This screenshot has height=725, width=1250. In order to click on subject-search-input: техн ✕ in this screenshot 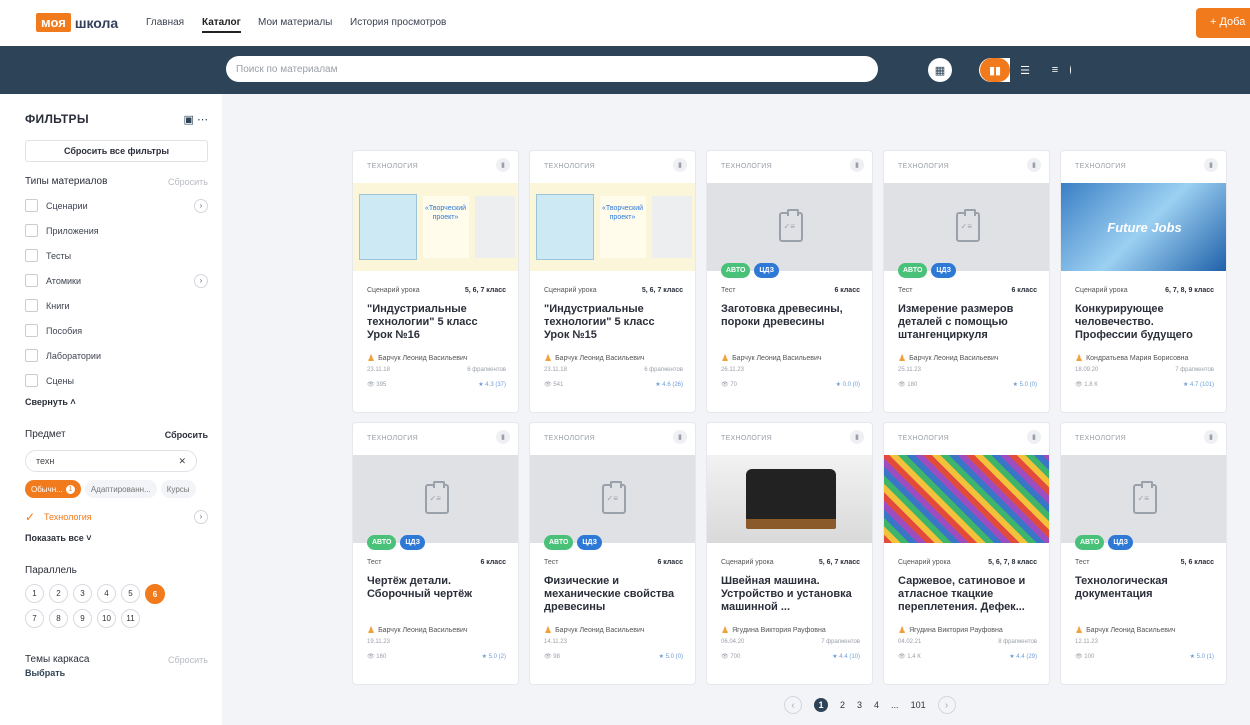, I will do `click(111, 461)`.